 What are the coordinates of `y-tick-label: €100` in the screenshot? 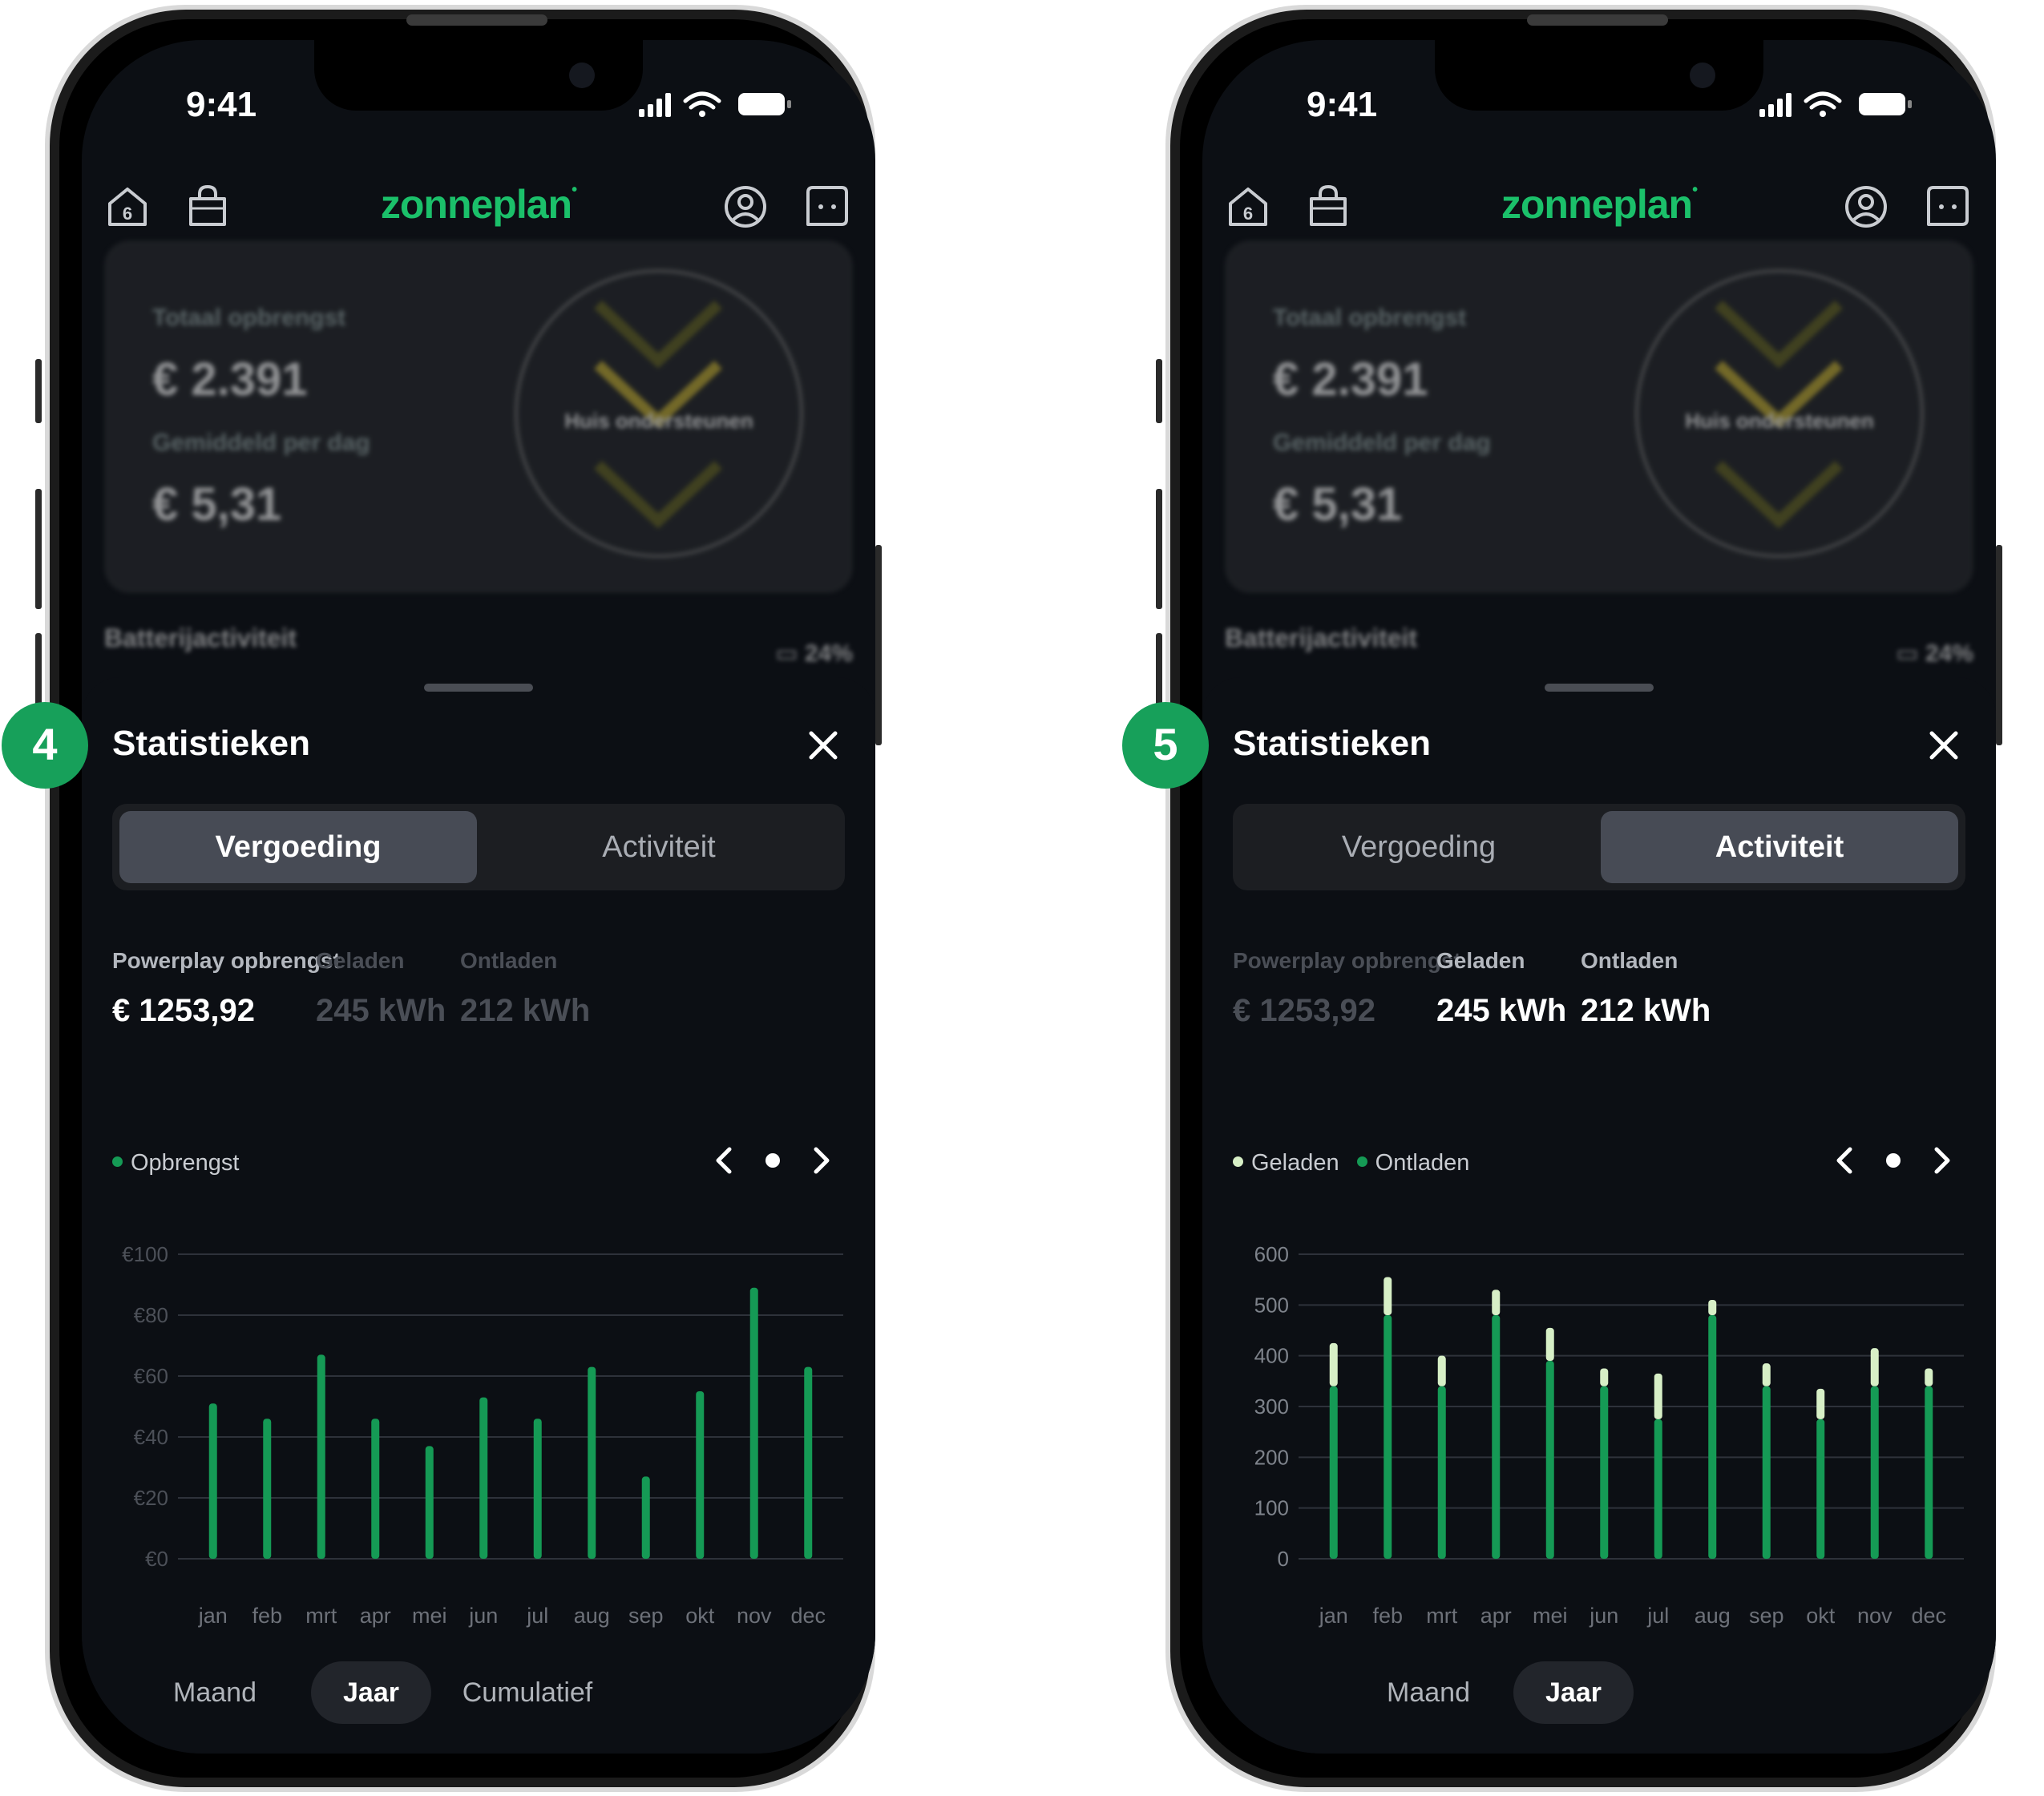 It's located at (145, 1254).